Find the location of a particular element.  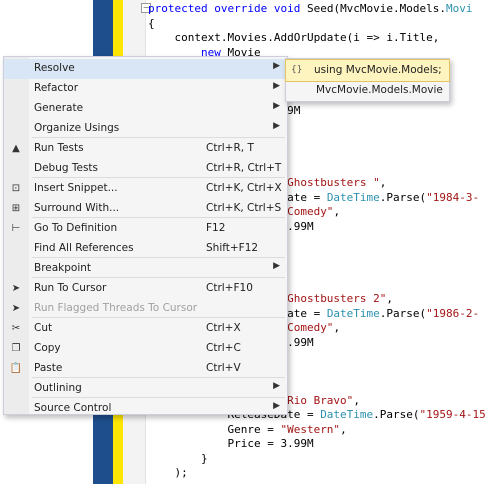

code-token: "Rio Bravo" is located at coordinates (317, 400).